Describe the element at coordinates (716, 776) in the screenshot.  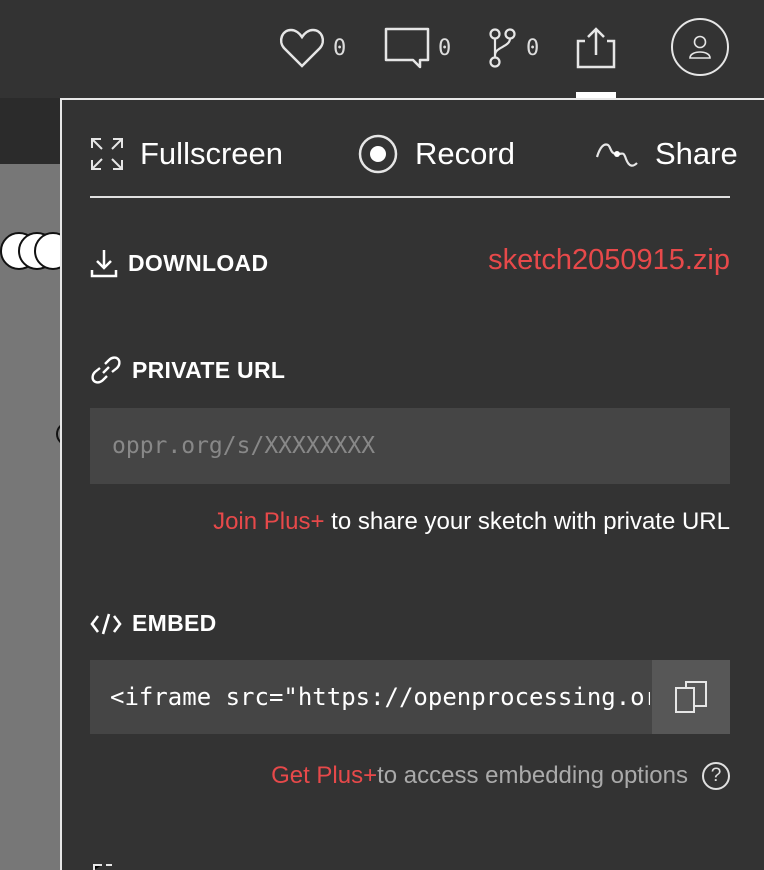
I see `help-icon: ?` at that location.